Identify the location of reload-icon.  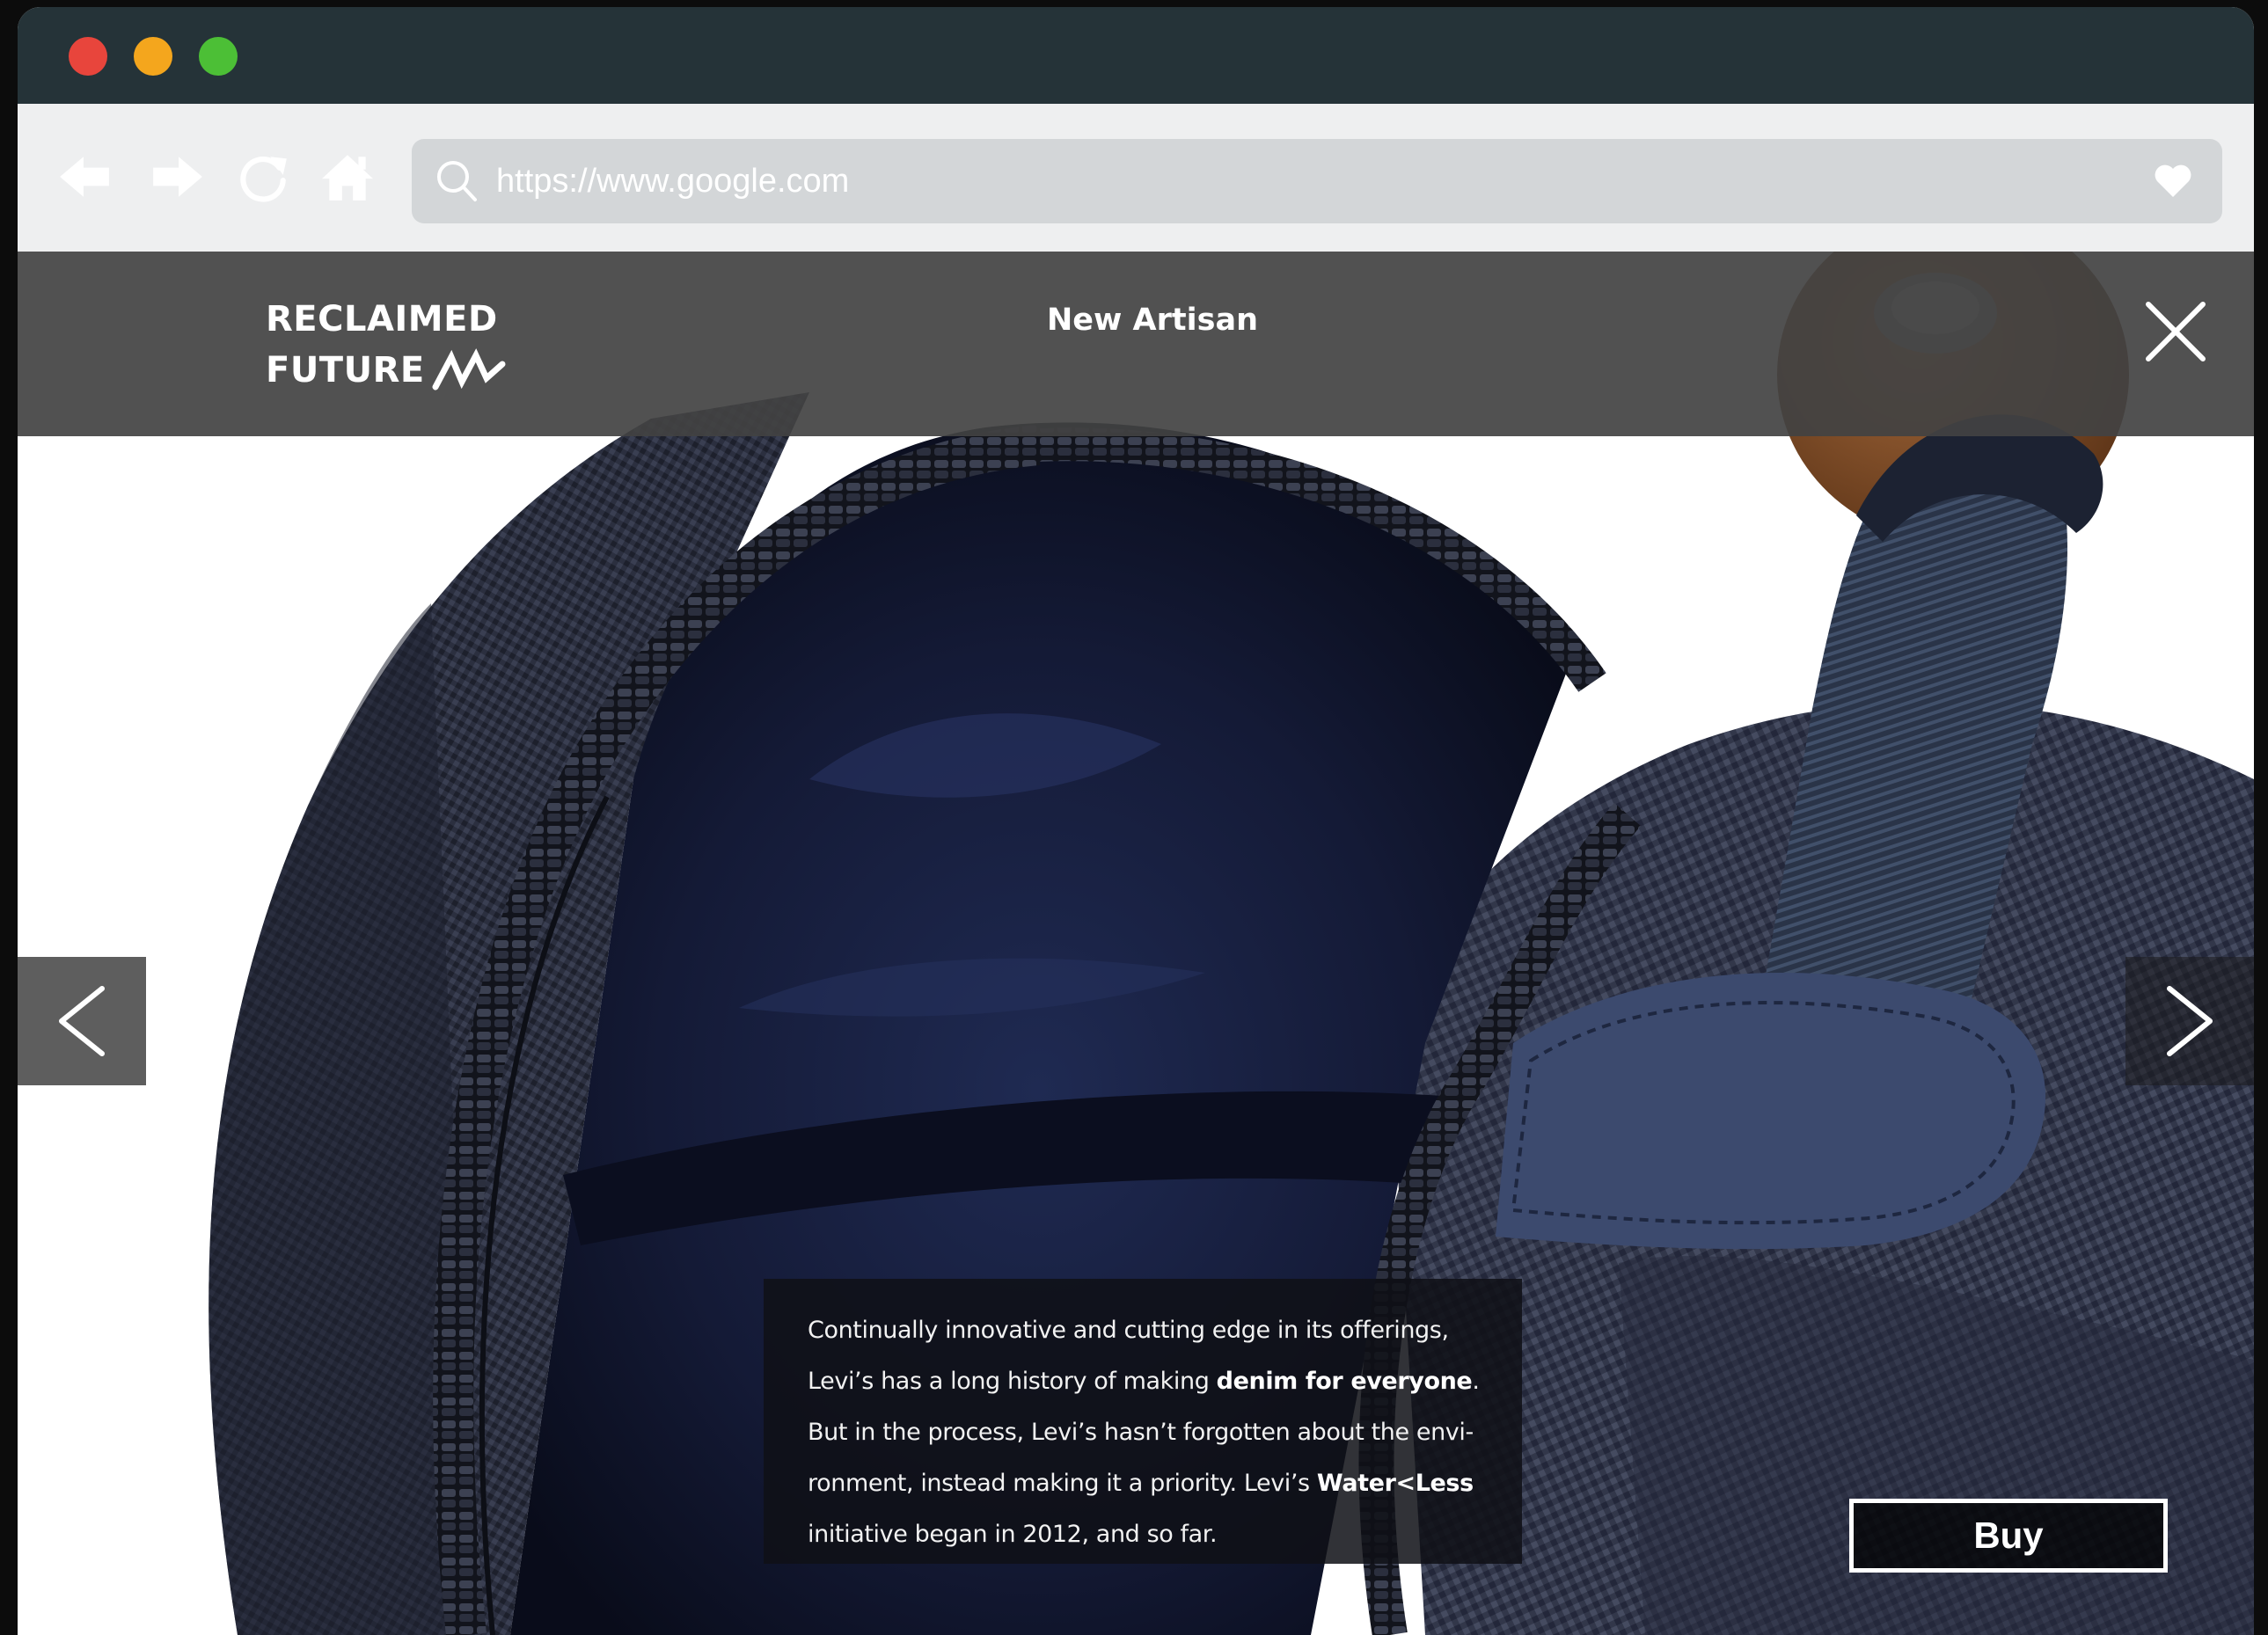
(263, 177).